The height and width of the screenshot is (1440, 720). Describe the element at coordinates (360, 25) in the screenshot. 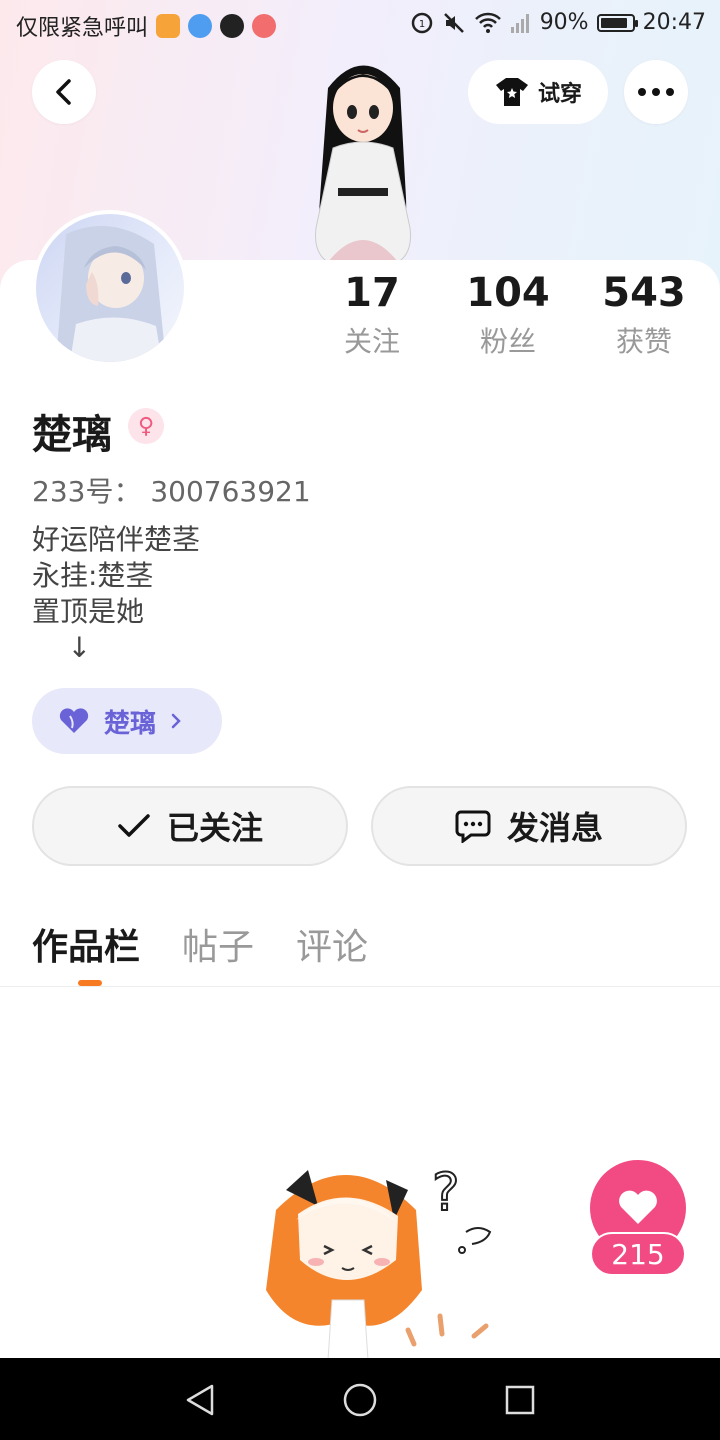

I see `status-bar: 仅限紧急呼叫 1 90% 20:47` at that location.